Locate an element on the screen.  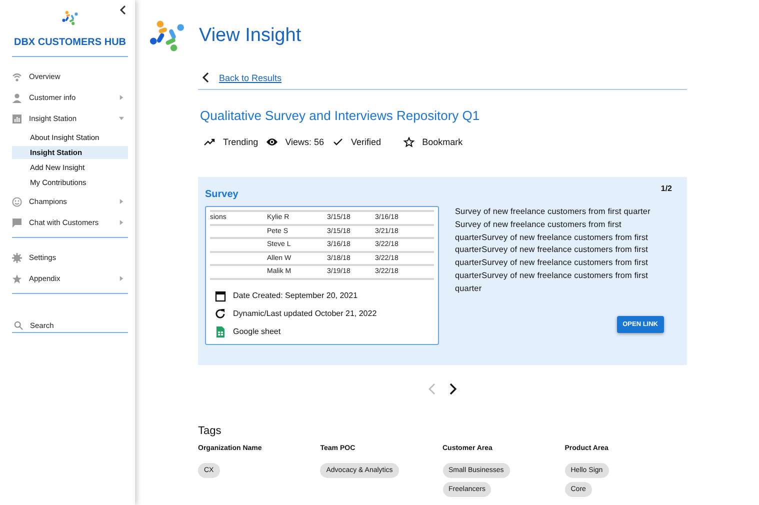
meta-label: Views: 56 is located at coordinates (304, 142).